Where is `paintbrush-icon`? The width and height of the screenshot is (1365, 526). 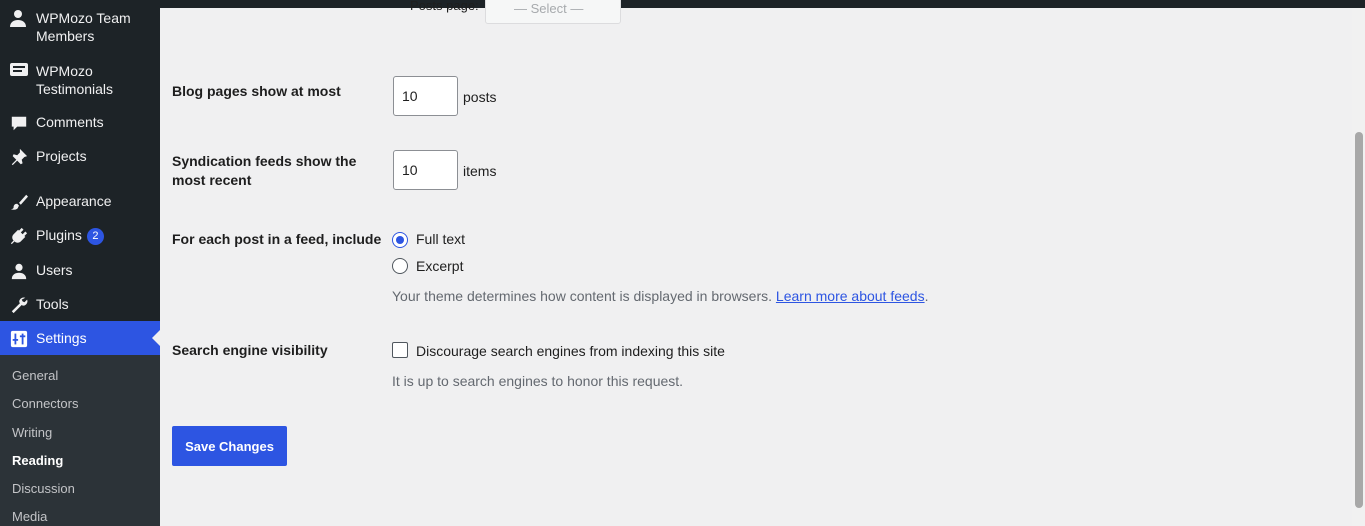
paintbrush-icon is located at coordinates (19, 202).